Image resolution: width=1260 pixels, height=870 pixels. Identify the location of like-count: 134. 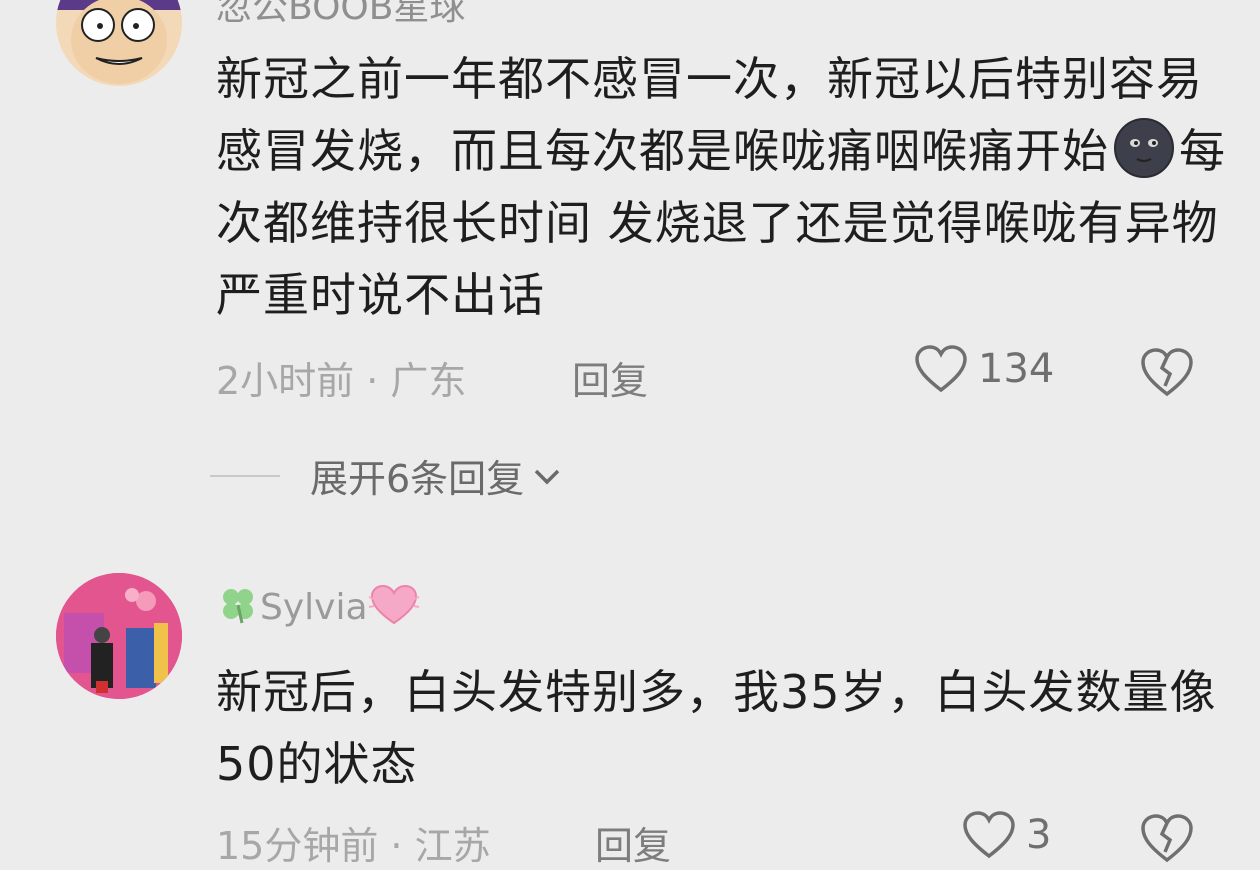
(1016, 369).